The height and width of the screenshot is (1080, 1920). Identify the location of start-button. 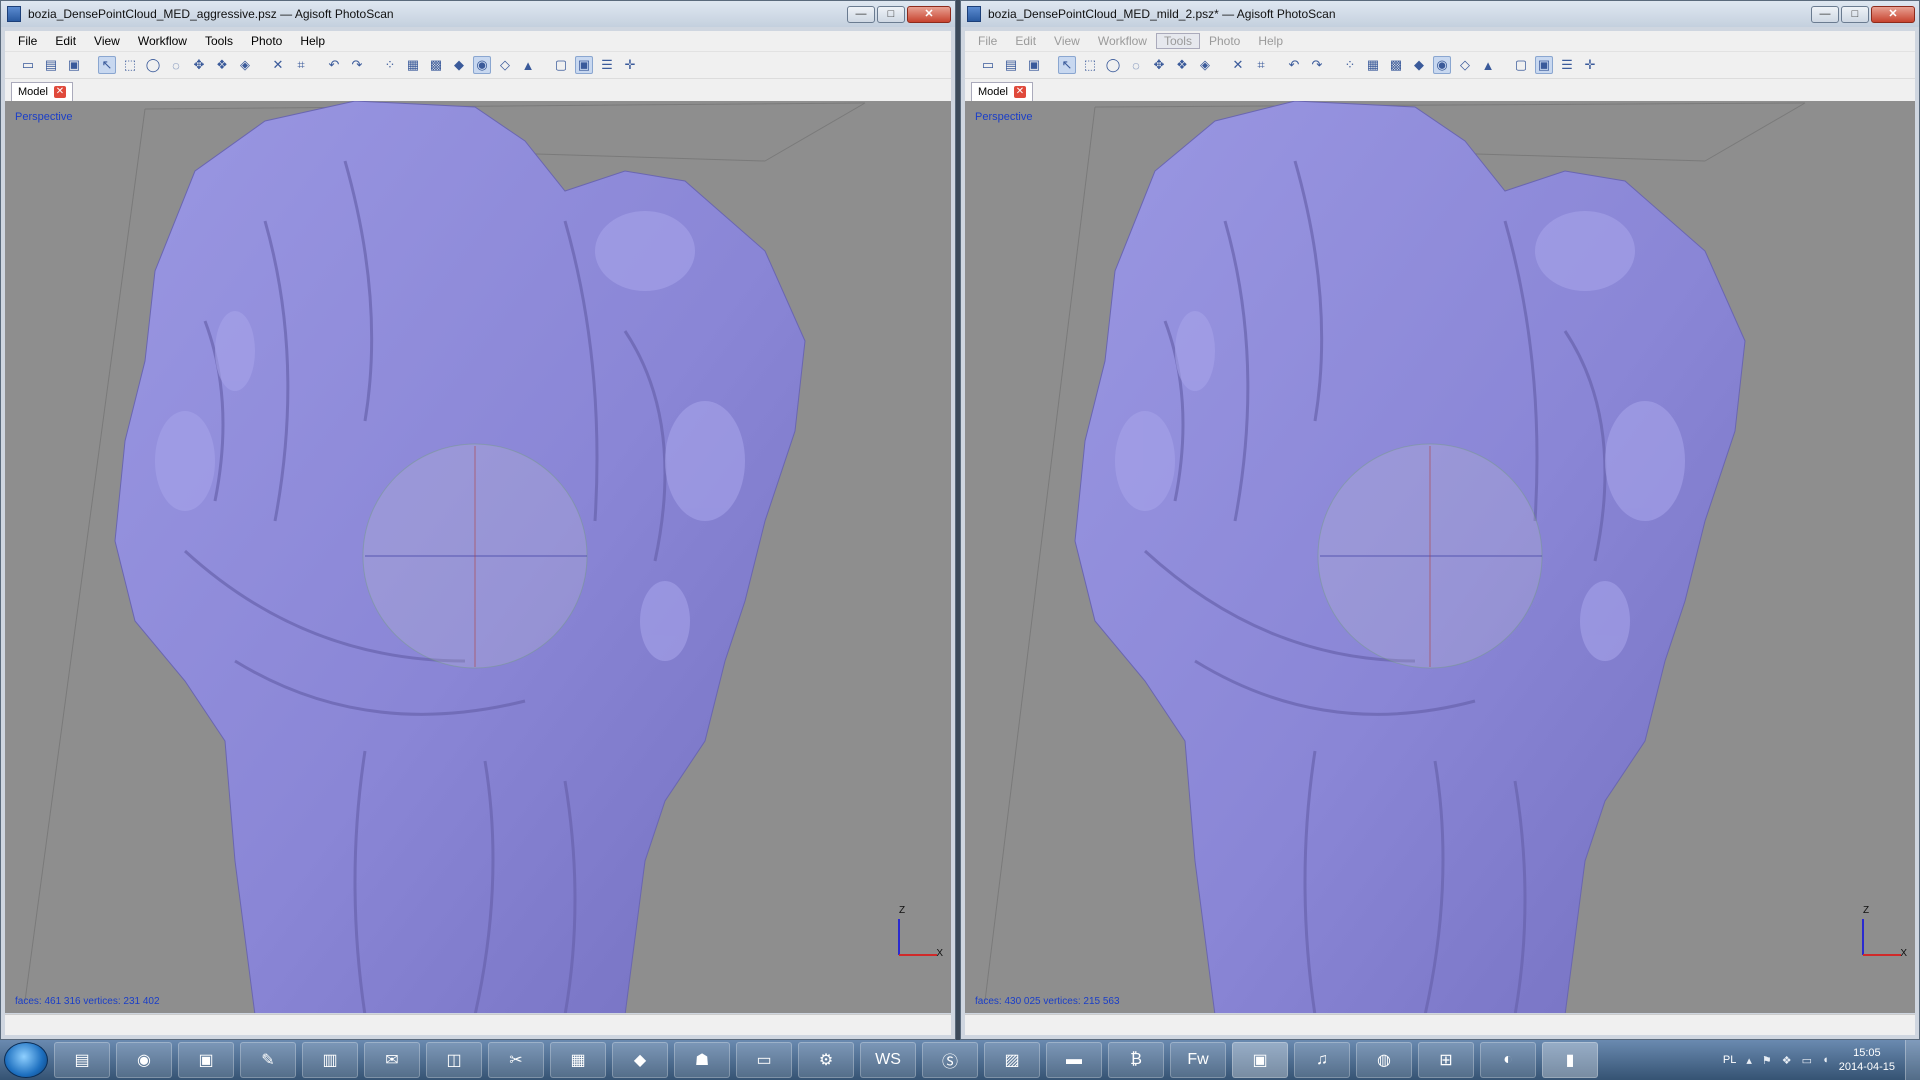
(26, 1060).